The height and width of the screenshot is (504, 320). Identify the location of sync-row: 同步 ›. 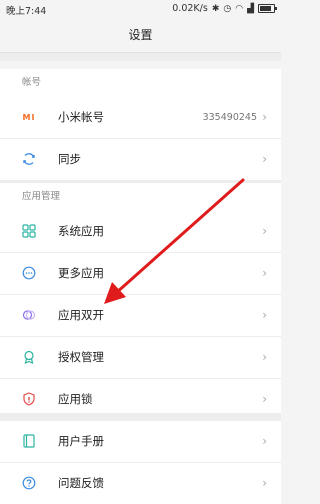
(140, 159).